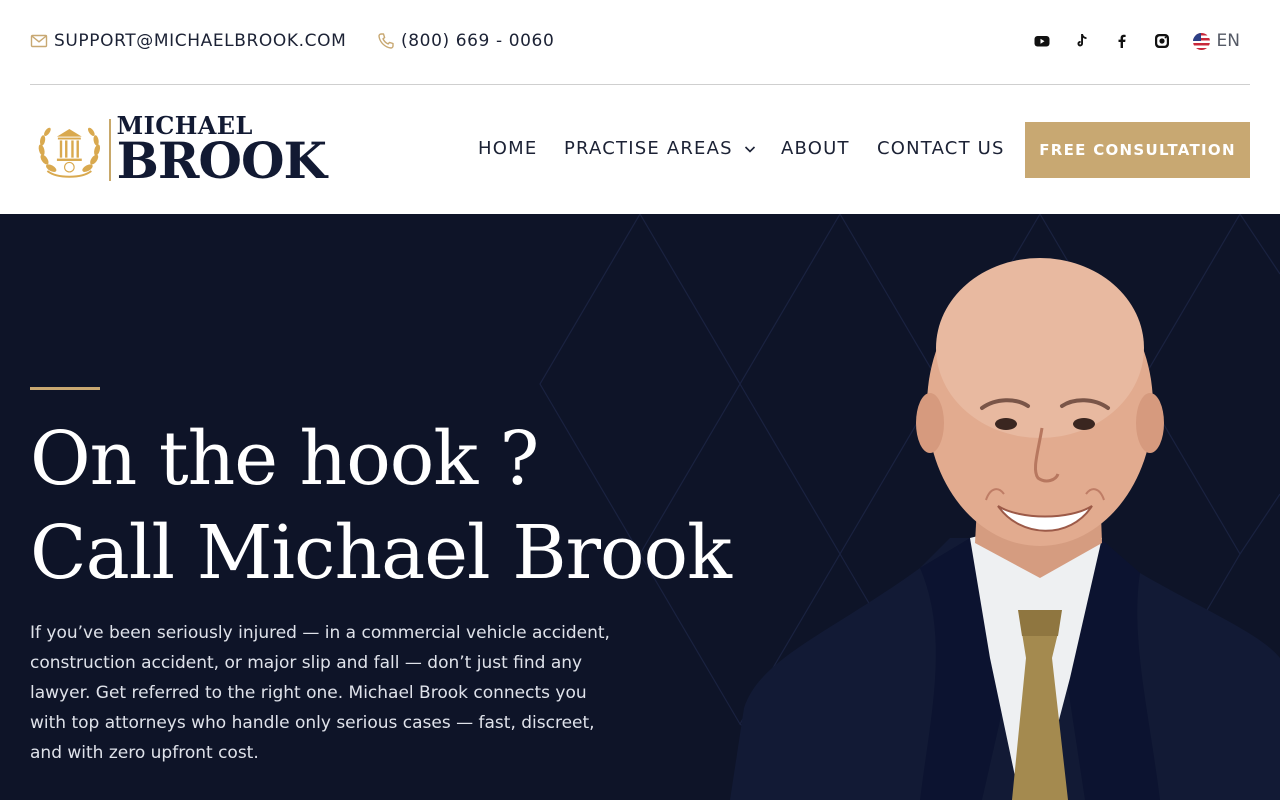 This screenshot has width=1280, height=800. I want to click on tiktok-icon, so click(1082, 41).